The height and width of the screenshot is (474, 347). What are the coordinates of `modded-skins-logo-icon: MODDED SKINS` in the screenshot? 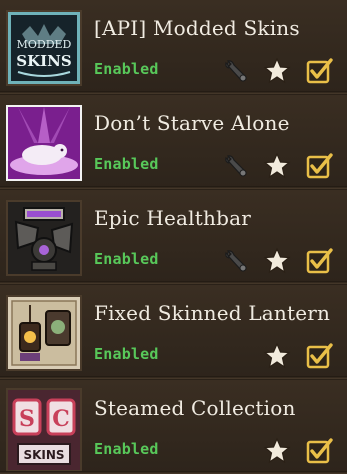 It's located at (44, 48).